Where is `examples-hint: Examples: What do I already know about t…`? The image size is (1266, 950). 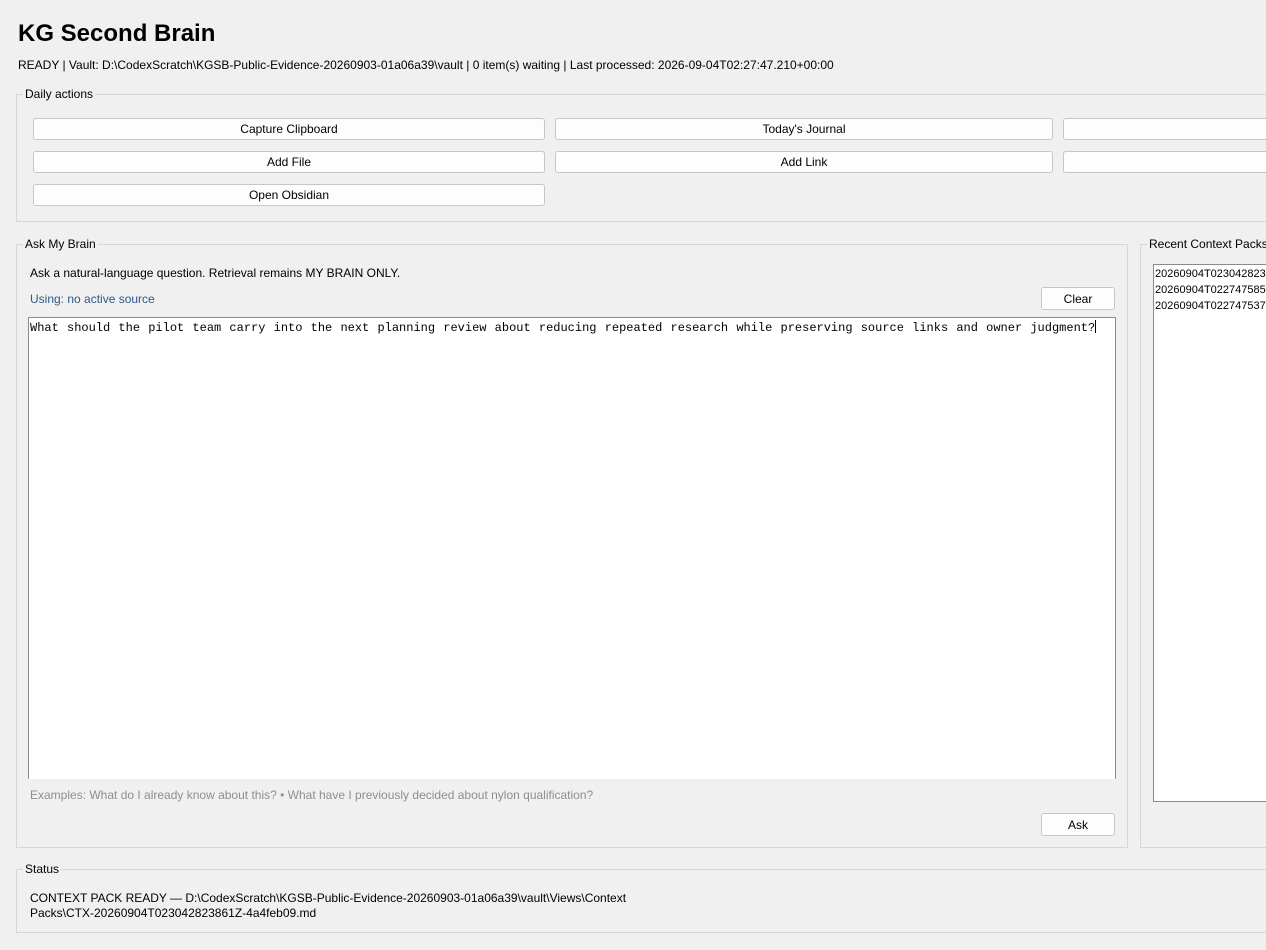 examples-hint: Examples: What do I already know about t… is located at coordinates (312, 795).